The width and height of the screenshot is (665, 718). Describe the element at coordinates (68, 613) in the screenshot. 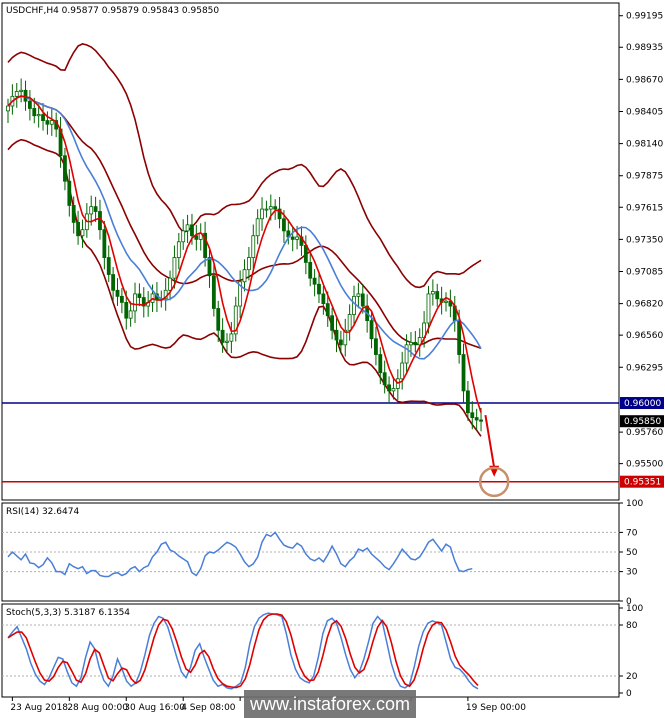

I see `stoch-header: Stoch(5,3,3) 5.3187 6.1354` at that location.